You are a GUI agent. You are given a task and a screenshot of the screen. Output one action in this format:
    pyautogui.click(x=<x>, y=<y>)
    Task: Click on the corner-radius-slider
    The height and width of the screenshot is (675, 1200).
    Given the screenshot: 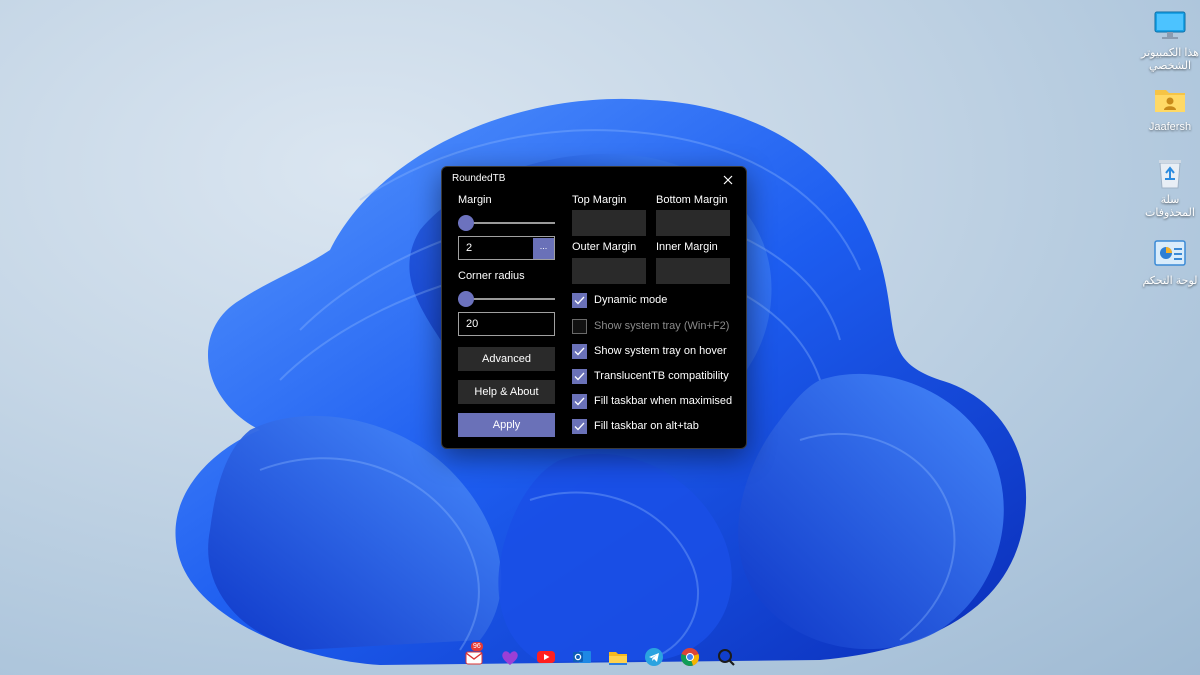 What is the action you would take?
    pyautogui.click(x=506, y=299)
    